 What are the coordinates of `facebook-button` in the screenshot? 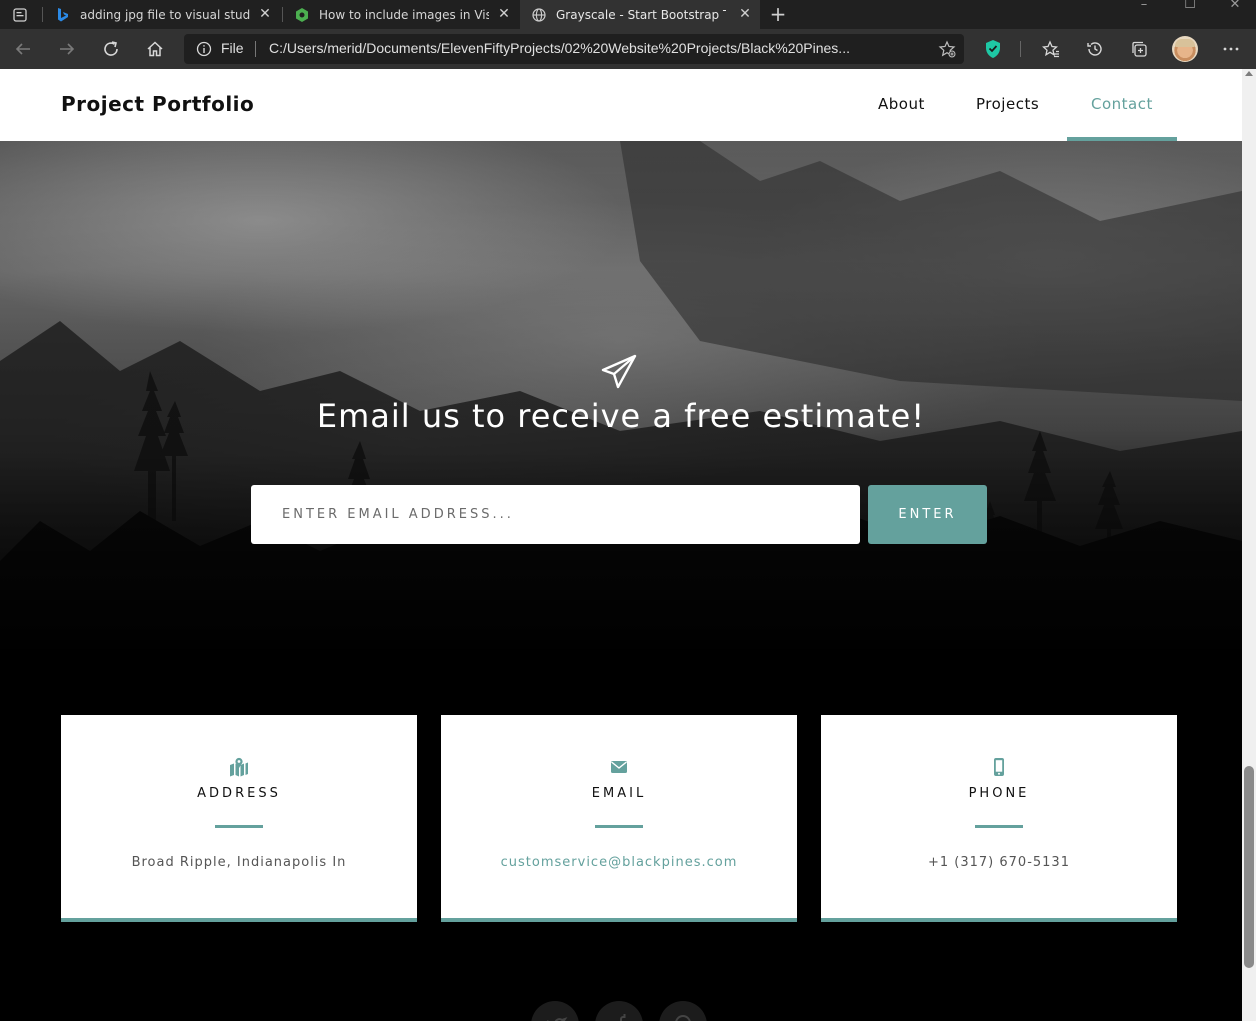 It's located at (619, 1011).